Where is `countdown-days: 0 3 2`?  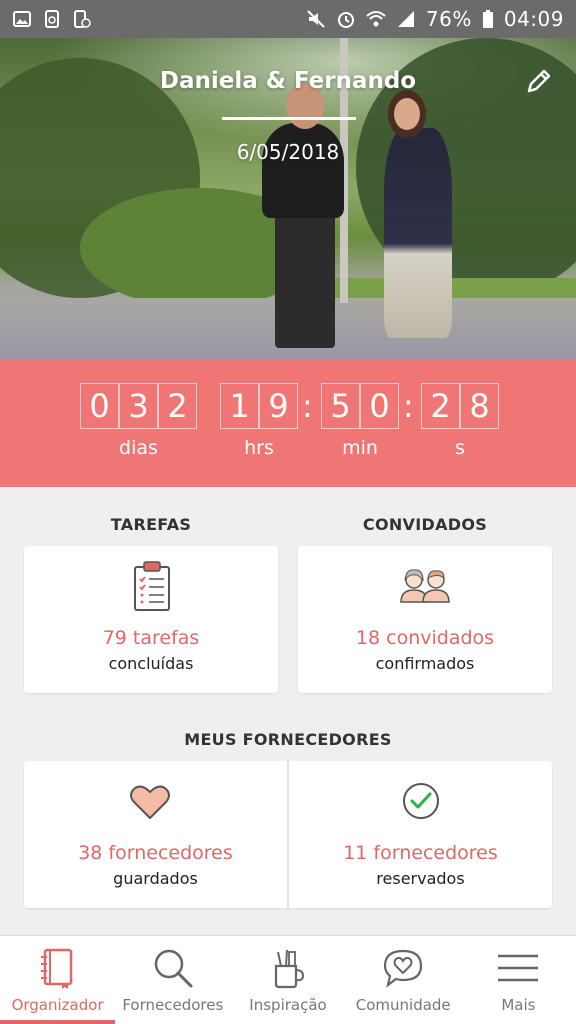
countdown-days: 0 3 2 is located at coordinates (138, 406).